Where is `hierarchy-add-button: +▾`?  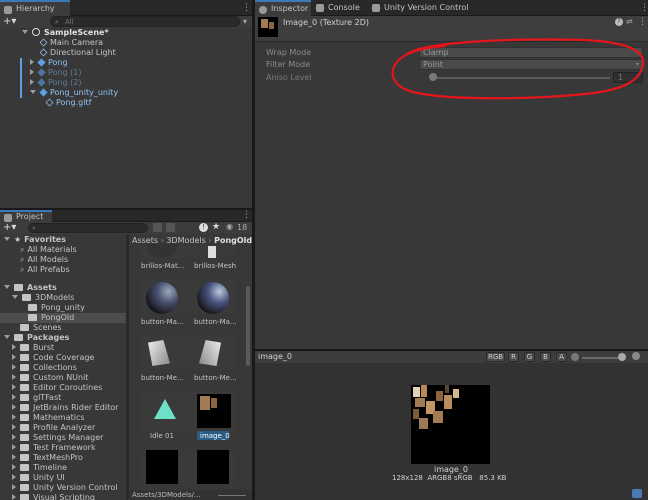
hierarchy-add-button: +▾ is located at coordinates (13, 22).